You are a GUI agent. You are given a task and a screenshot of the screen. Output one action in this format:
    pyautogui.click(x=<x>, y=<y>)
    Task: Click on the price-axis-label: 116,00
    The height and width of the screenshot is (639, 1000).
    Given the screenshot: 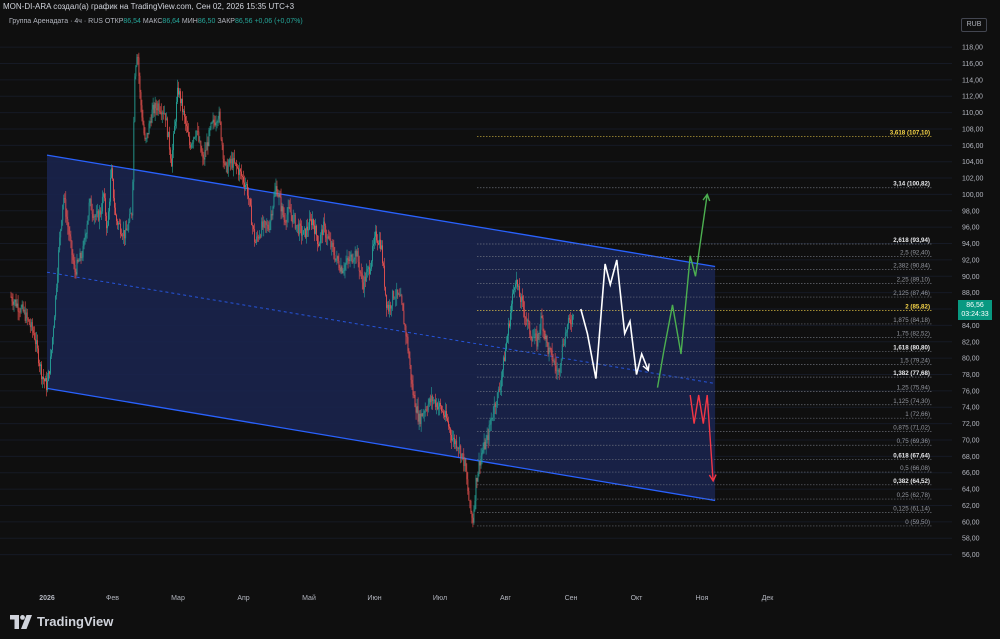 What is the action you would take?
    pyautogui.click(x=972, y=64)
    